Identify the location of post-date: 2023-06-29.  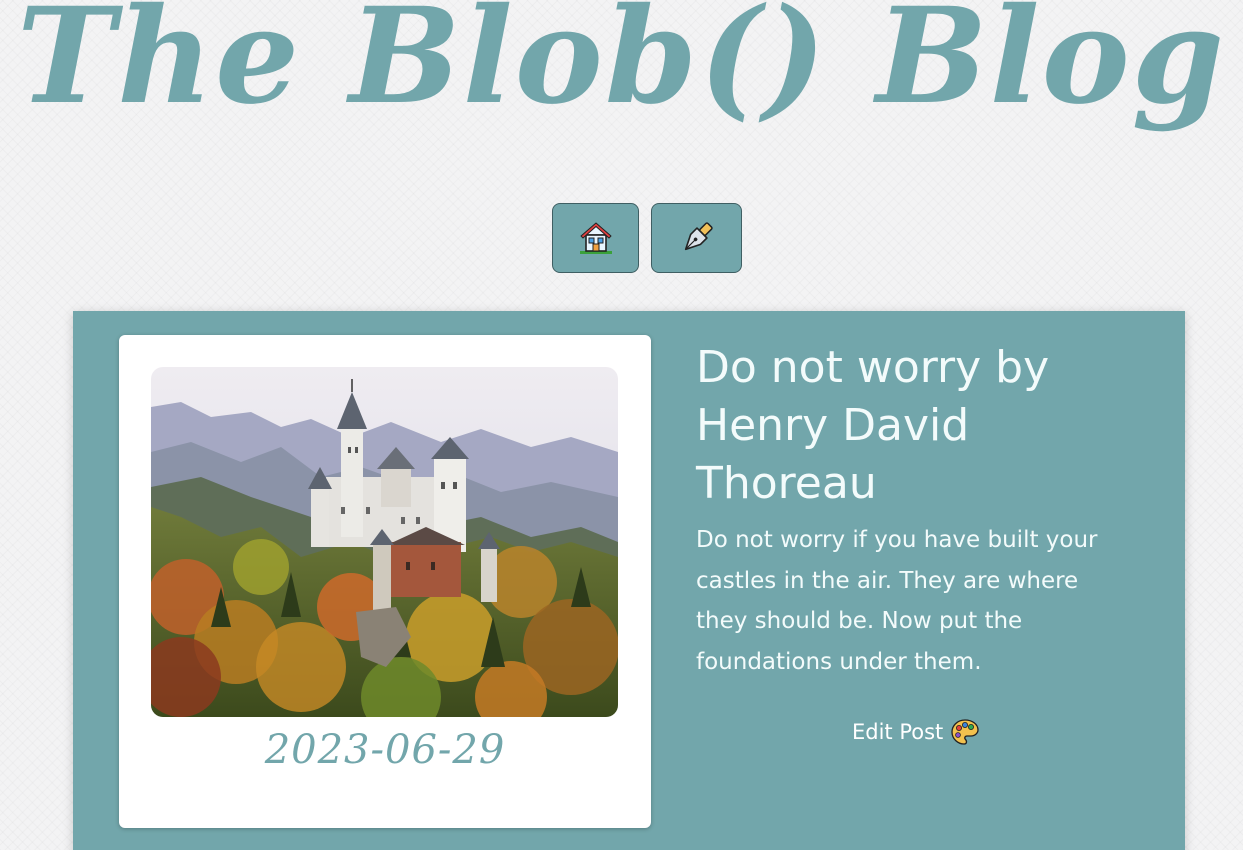
(385, 750).